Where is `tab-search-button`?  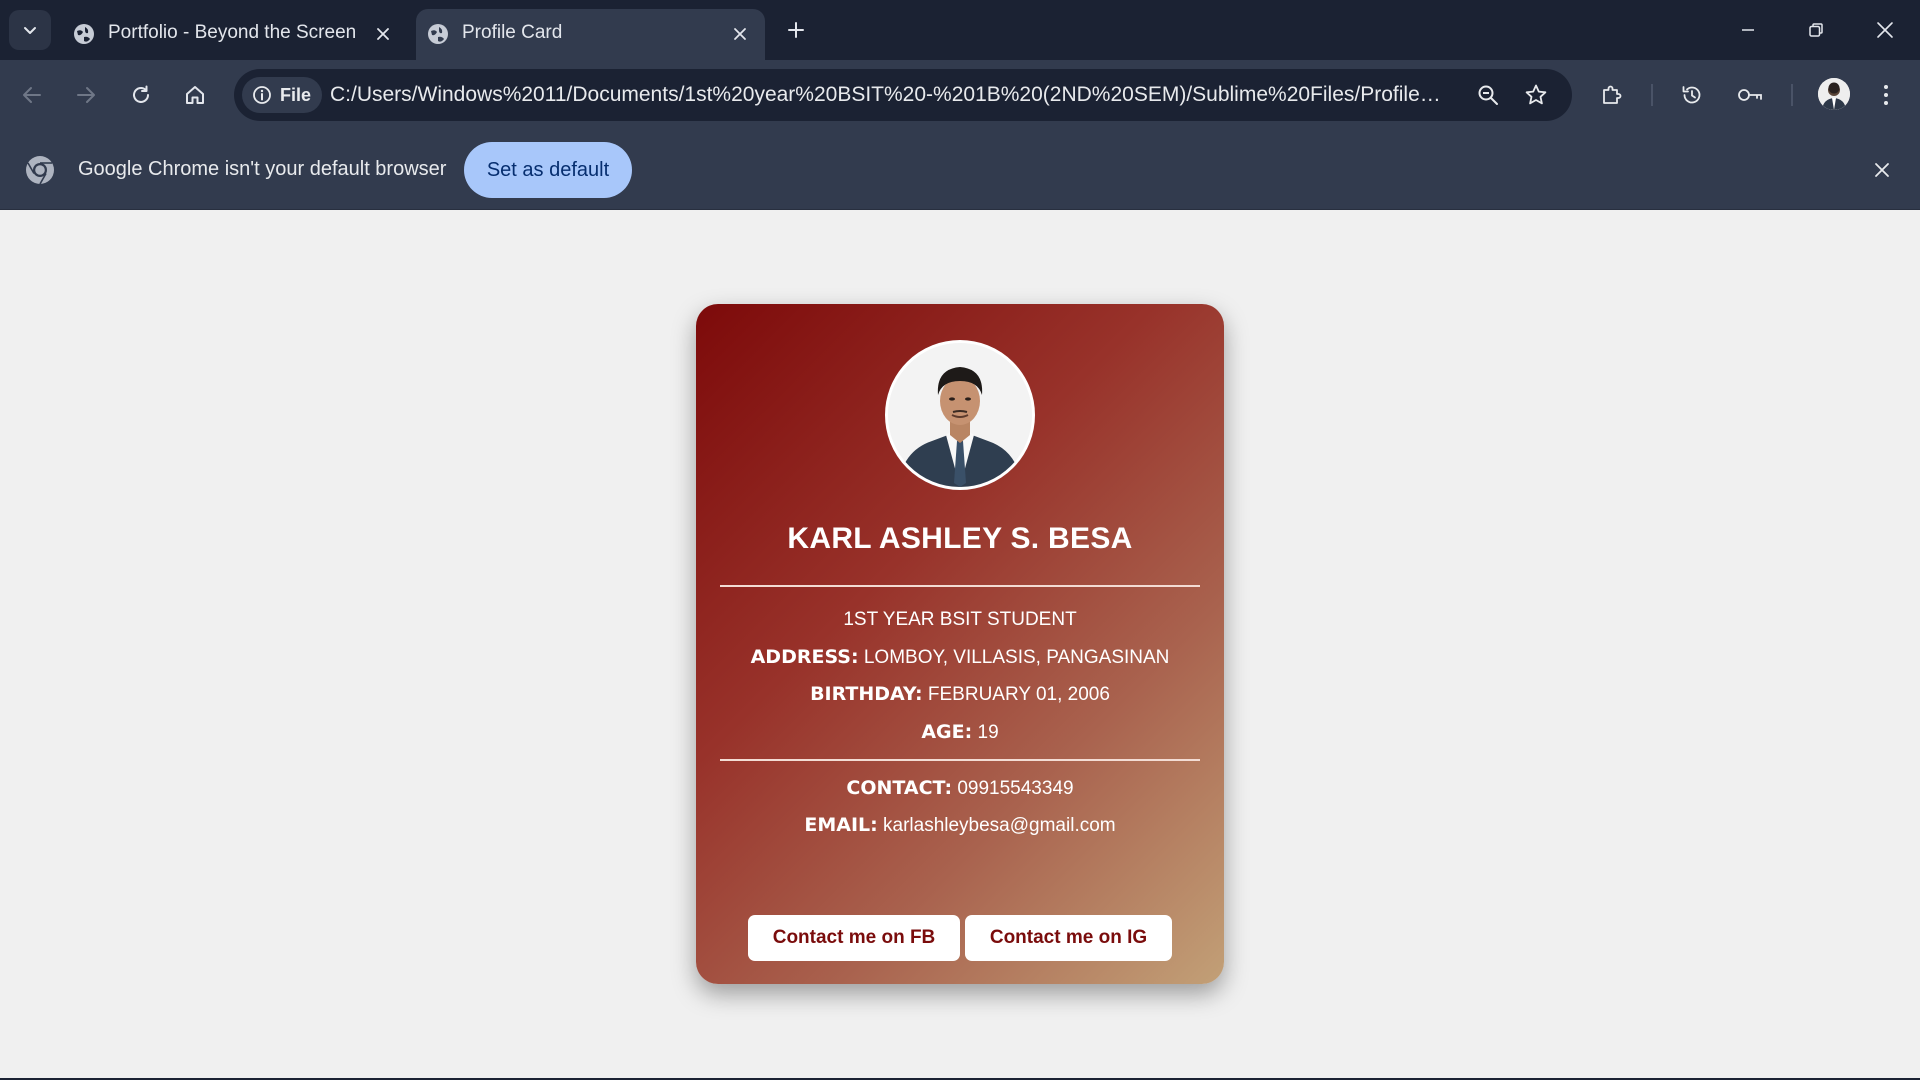
tab-search-button is located at coordinates (30, 30).